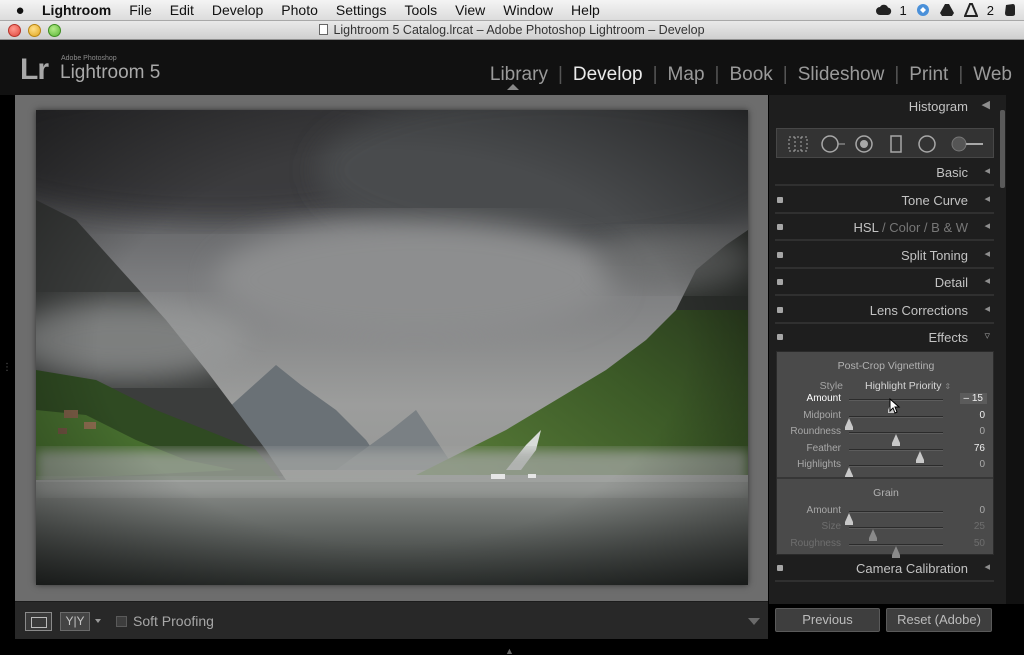 This screenshot has height=655, width=1024. Describe the element at coordinates (972, 526) in the screenshot. I see `slider-value: 25` at that location.